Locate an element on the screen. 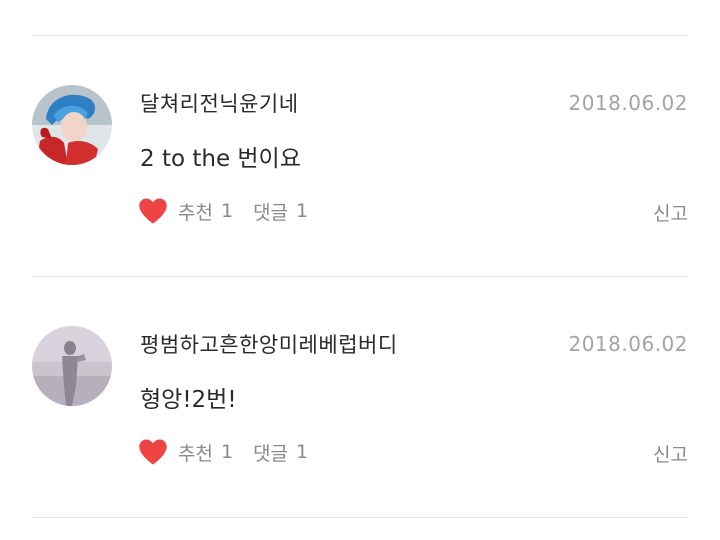 Image resolution: width=720 pixels, height=540 pixels. username: 평범하고흔한앙미레베럽버디 is located at coordinates (269, 344).